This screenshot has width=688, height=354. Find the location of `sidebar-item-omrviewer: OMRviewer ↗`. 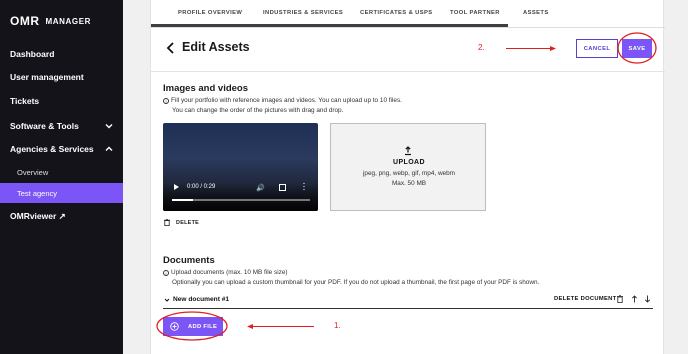

sidebar-item-omrviewer: OMRviewer ↗ is located at coordinates (62, 216).